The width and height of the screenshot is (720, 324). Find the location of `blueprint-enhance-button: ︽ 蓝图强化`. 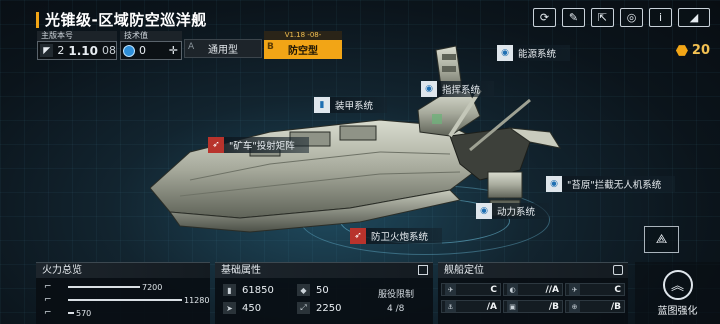

blueprint-enhance-button: ︽ 蓝图强化 is located at coordinates (677, 293).